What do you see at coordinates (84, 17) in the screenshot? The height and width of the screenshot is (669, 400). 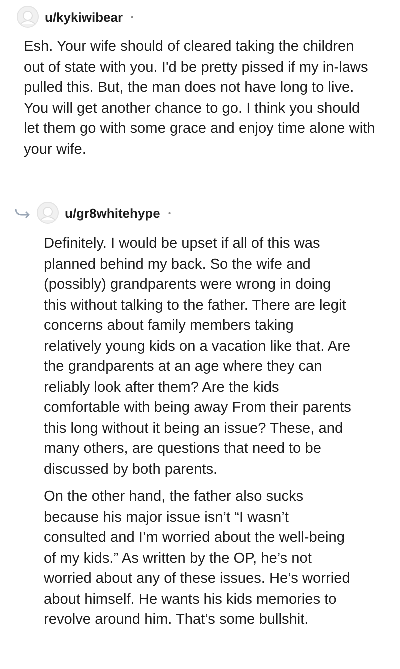 I see `username-link: u/kykiwibear` at bounding box center [84, 17].